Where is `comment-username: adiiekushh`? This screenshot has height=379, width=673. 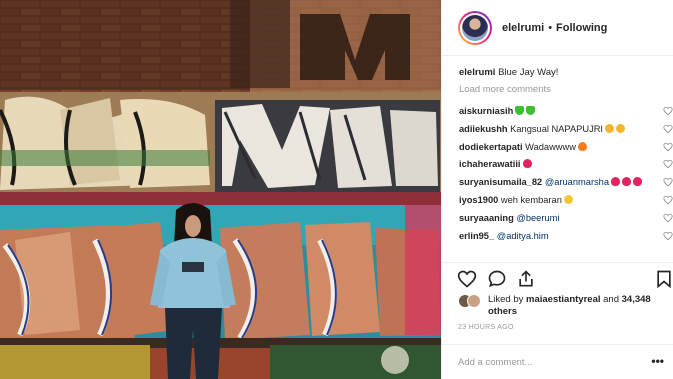 comment-username: adiiekushh is located at coordinates (483, 129).